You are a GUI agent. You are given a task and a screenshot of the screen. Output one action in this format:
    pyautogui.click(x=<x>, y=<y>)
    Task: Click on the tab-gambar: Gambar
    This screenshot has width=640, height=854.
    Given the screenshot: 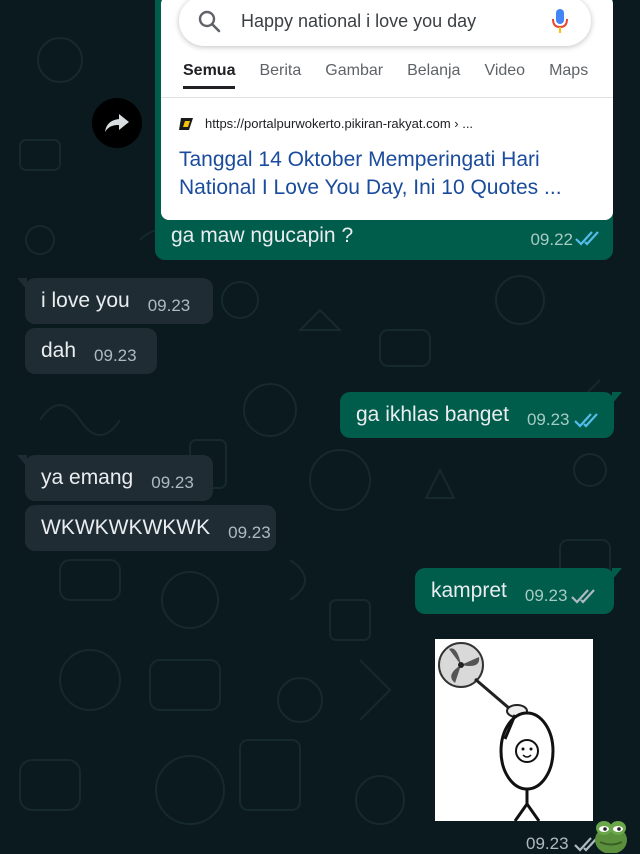 What is the action you would take?
    pyautogui.click(x=354, y=70)
    